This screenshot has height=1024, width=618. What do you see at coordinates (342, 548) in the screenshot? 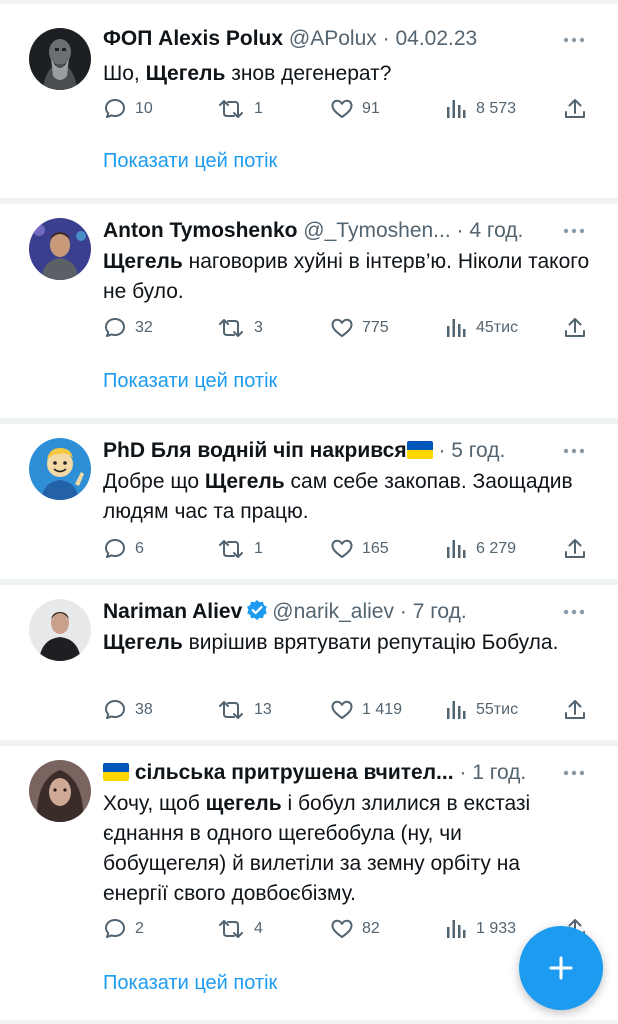
I see `heart-icon` at bounding box center [342, 548].